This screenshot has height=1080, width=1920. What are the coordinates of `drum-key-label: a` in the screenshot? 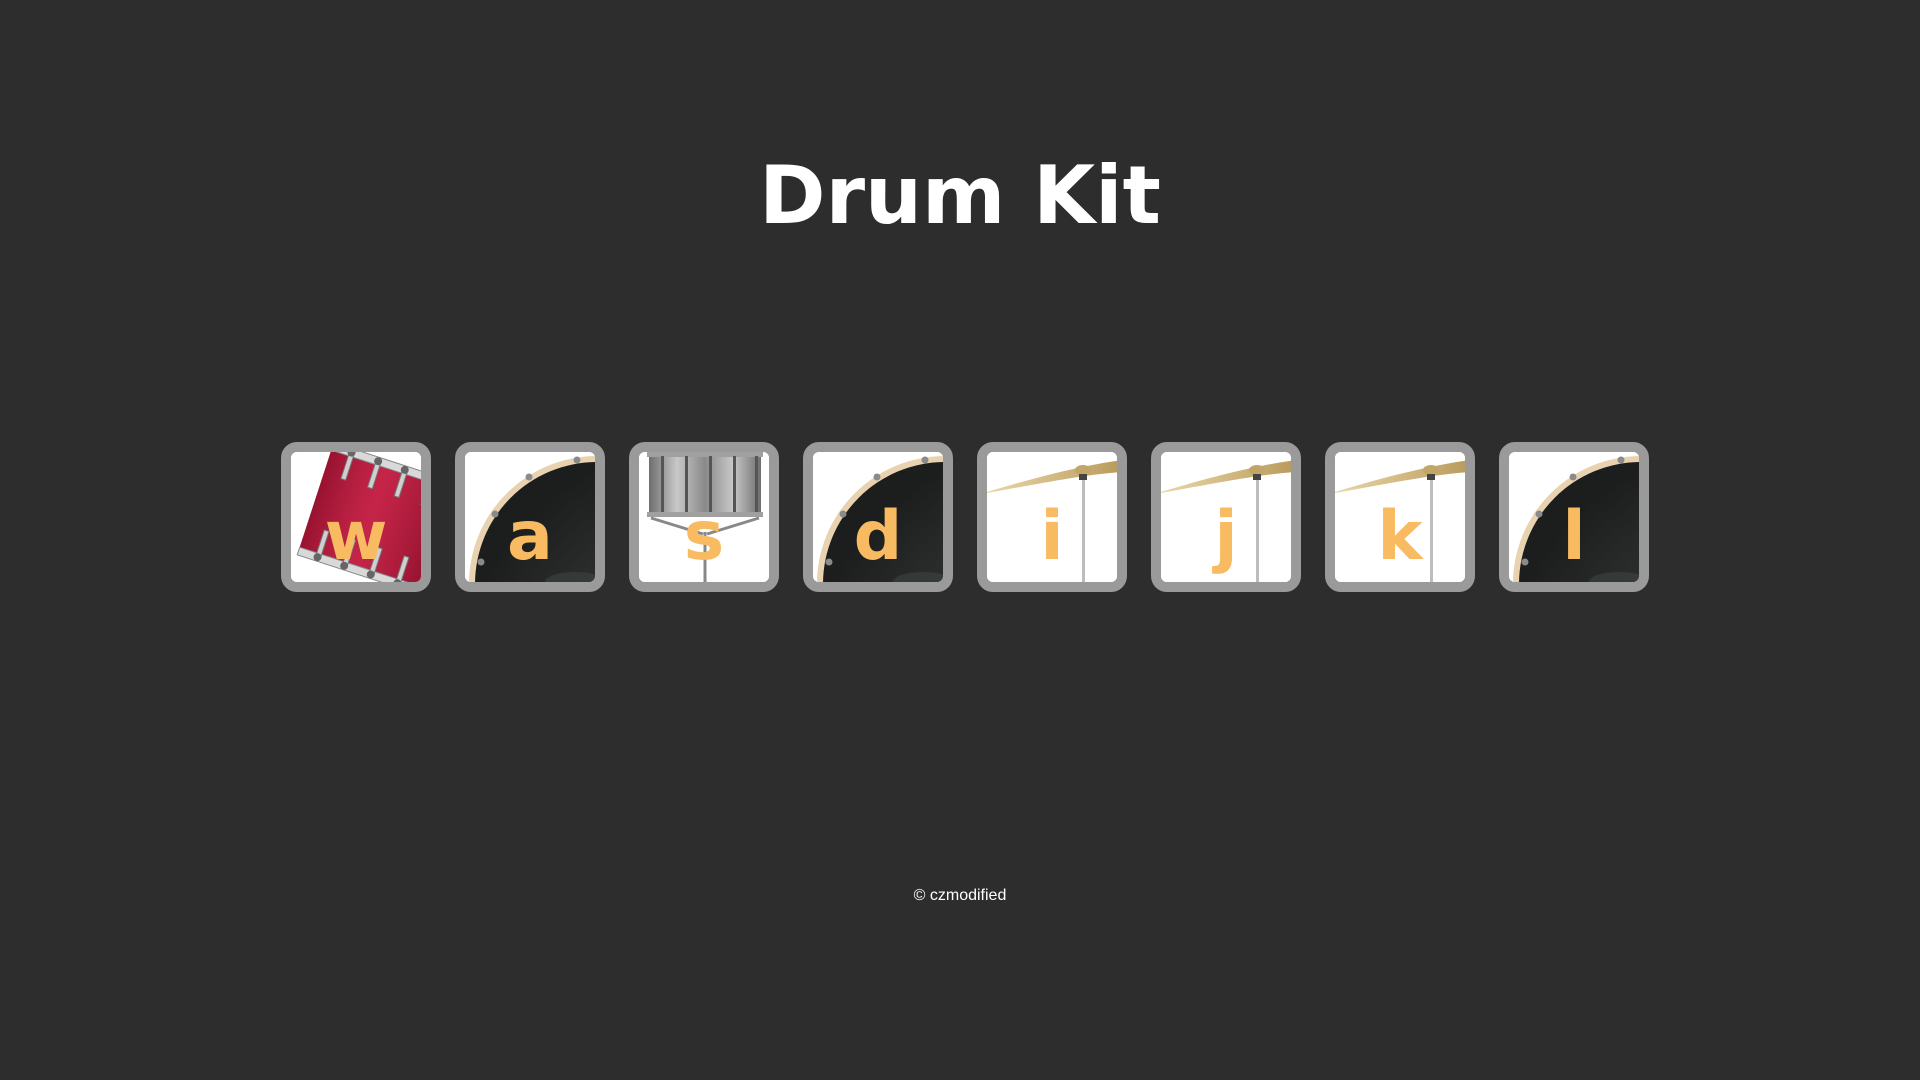 It's located at (530, 536).